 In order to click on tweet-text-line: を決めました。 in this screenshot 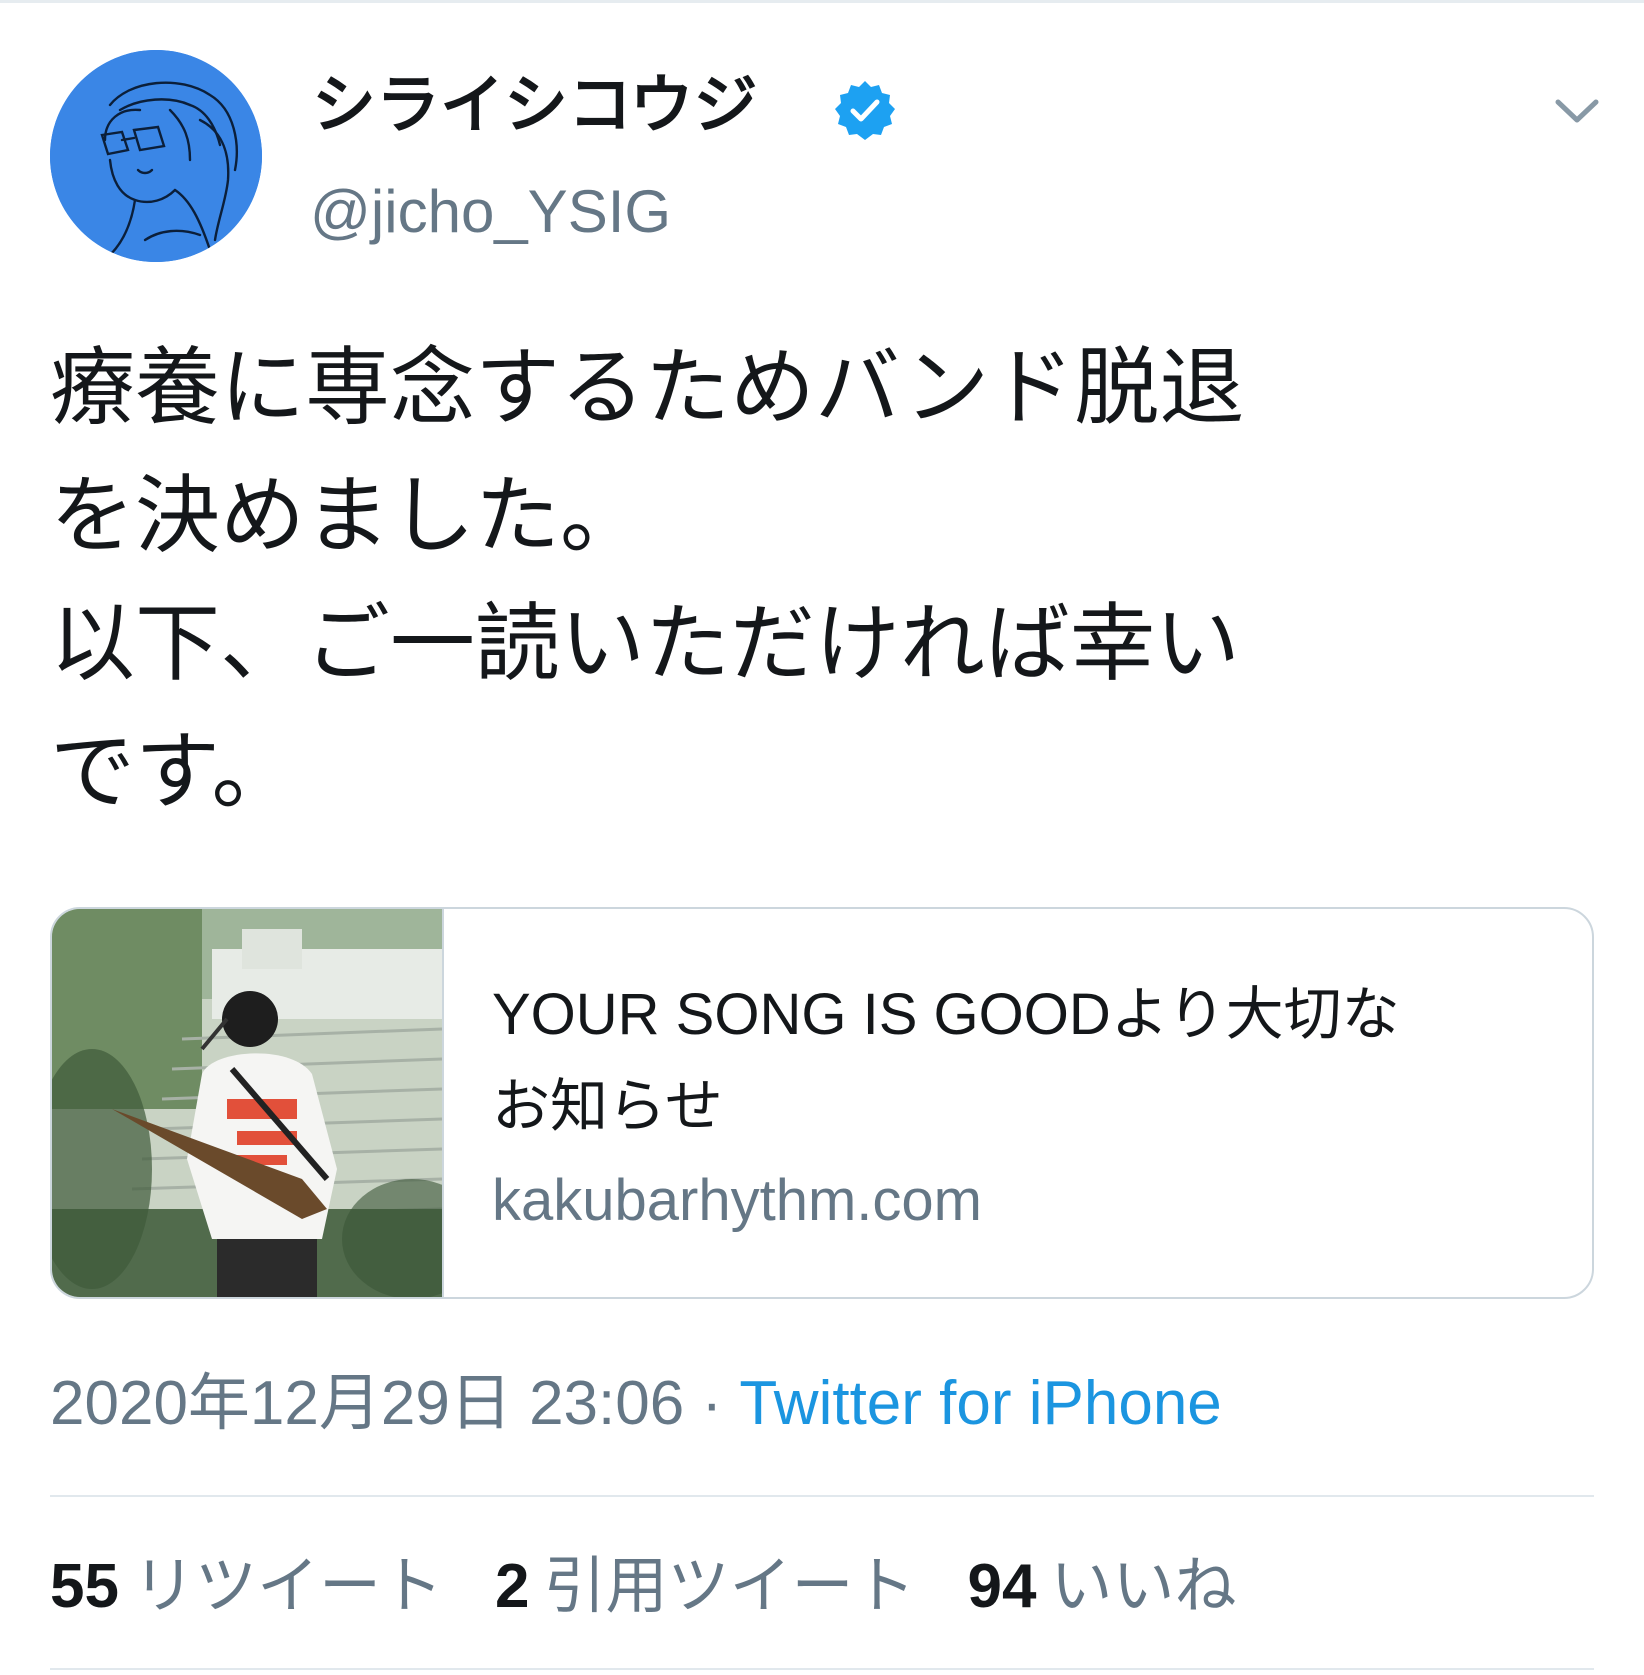, I will do `click(348, 516)`.